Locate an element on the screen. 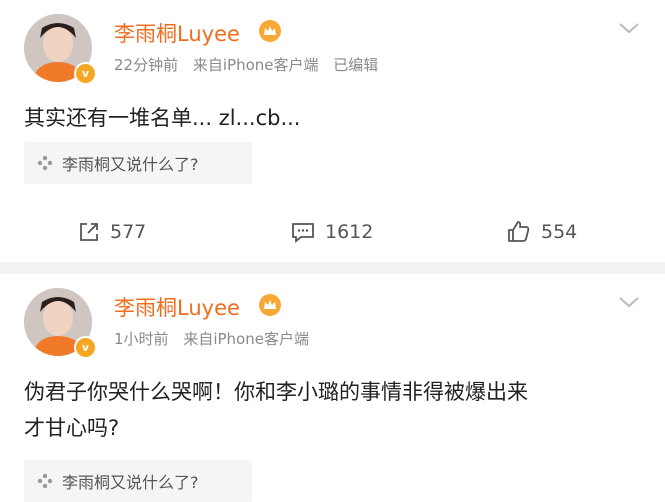 This screenshot has width=665, height=502. post-time: 22分钟前 is located at coordinates (146, 65).